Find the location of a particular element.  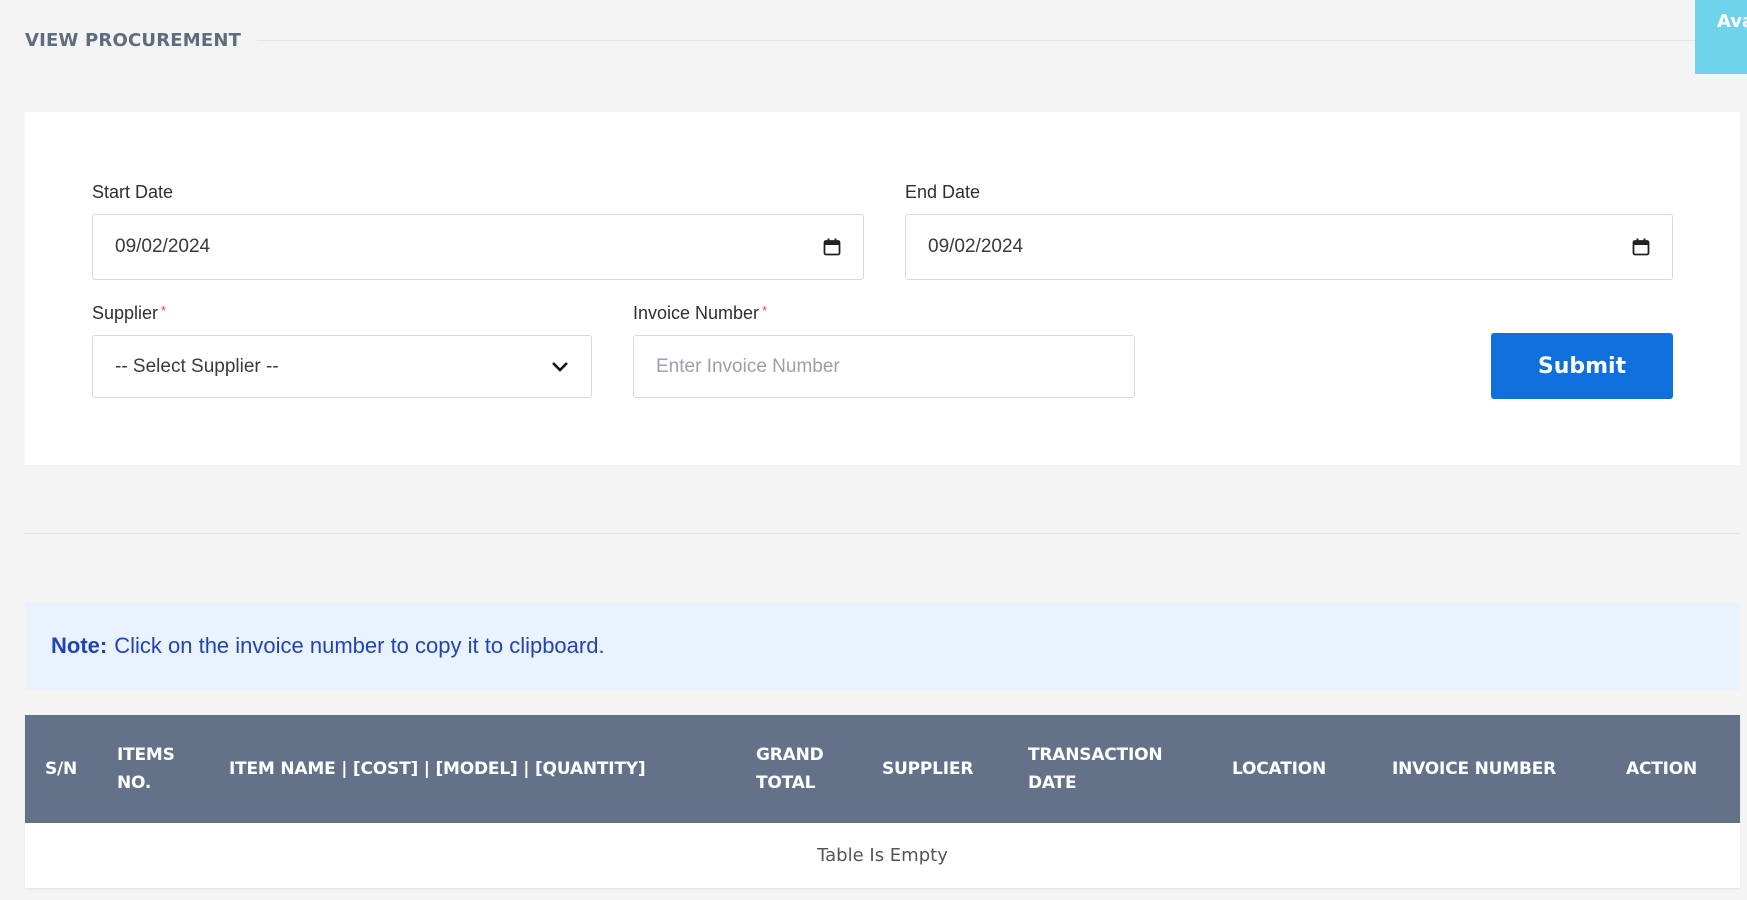

supplier-select: -- Select Supplier -- is located at coordinates (342, 366).